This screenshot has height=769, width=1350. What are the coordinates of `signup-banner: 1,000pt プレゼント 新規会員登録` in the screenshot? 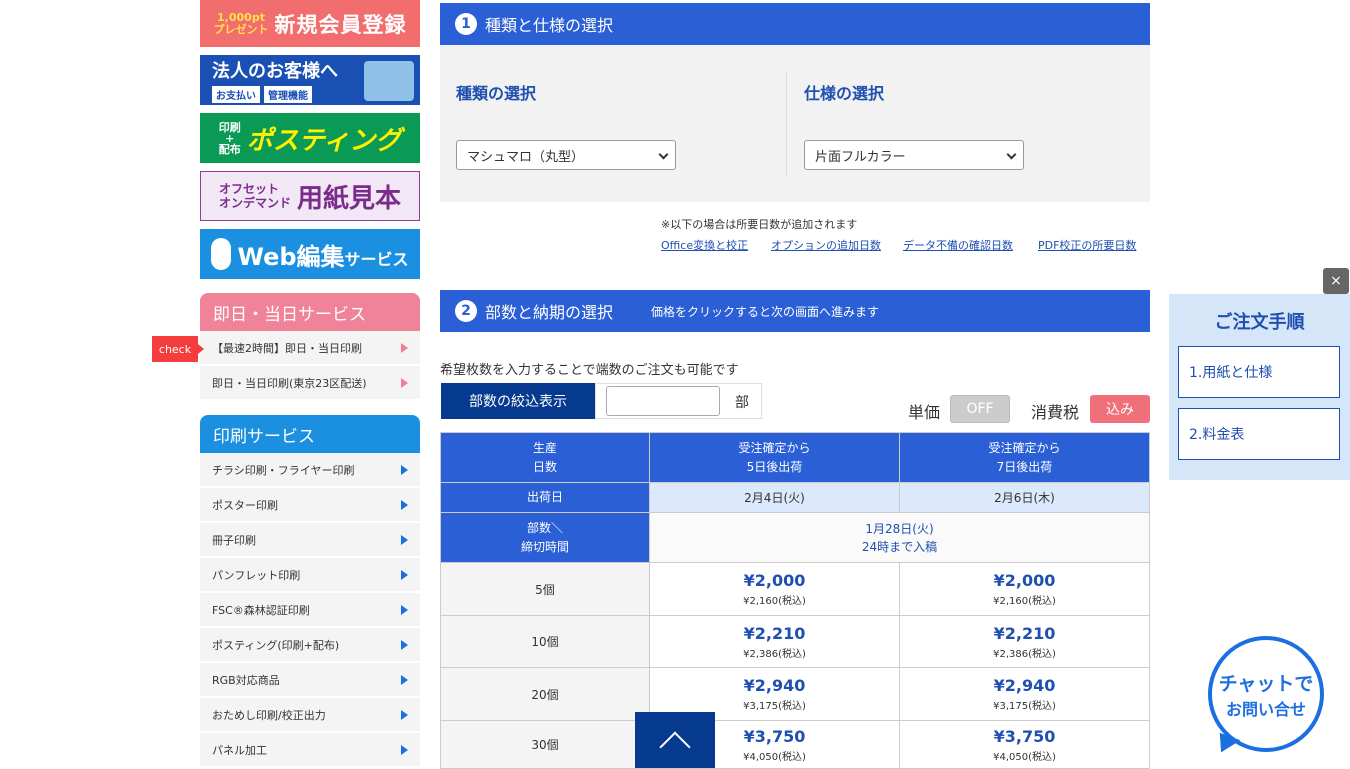 It's located at (310, 23).